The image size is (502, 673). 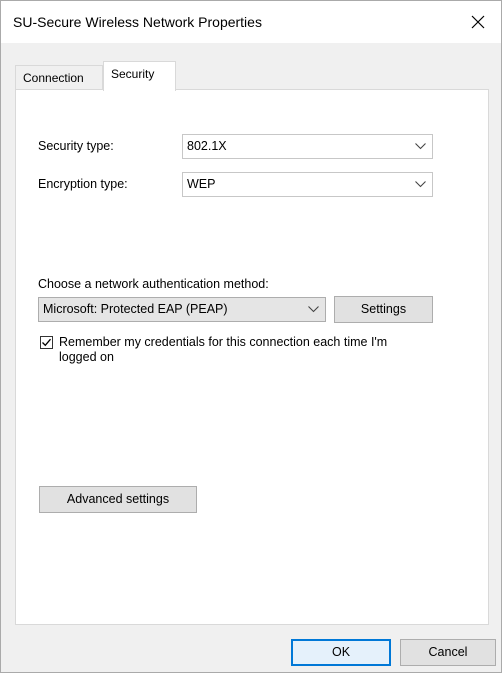 I want to click on cancel-button: Cancel, so click(x=448, y=652).